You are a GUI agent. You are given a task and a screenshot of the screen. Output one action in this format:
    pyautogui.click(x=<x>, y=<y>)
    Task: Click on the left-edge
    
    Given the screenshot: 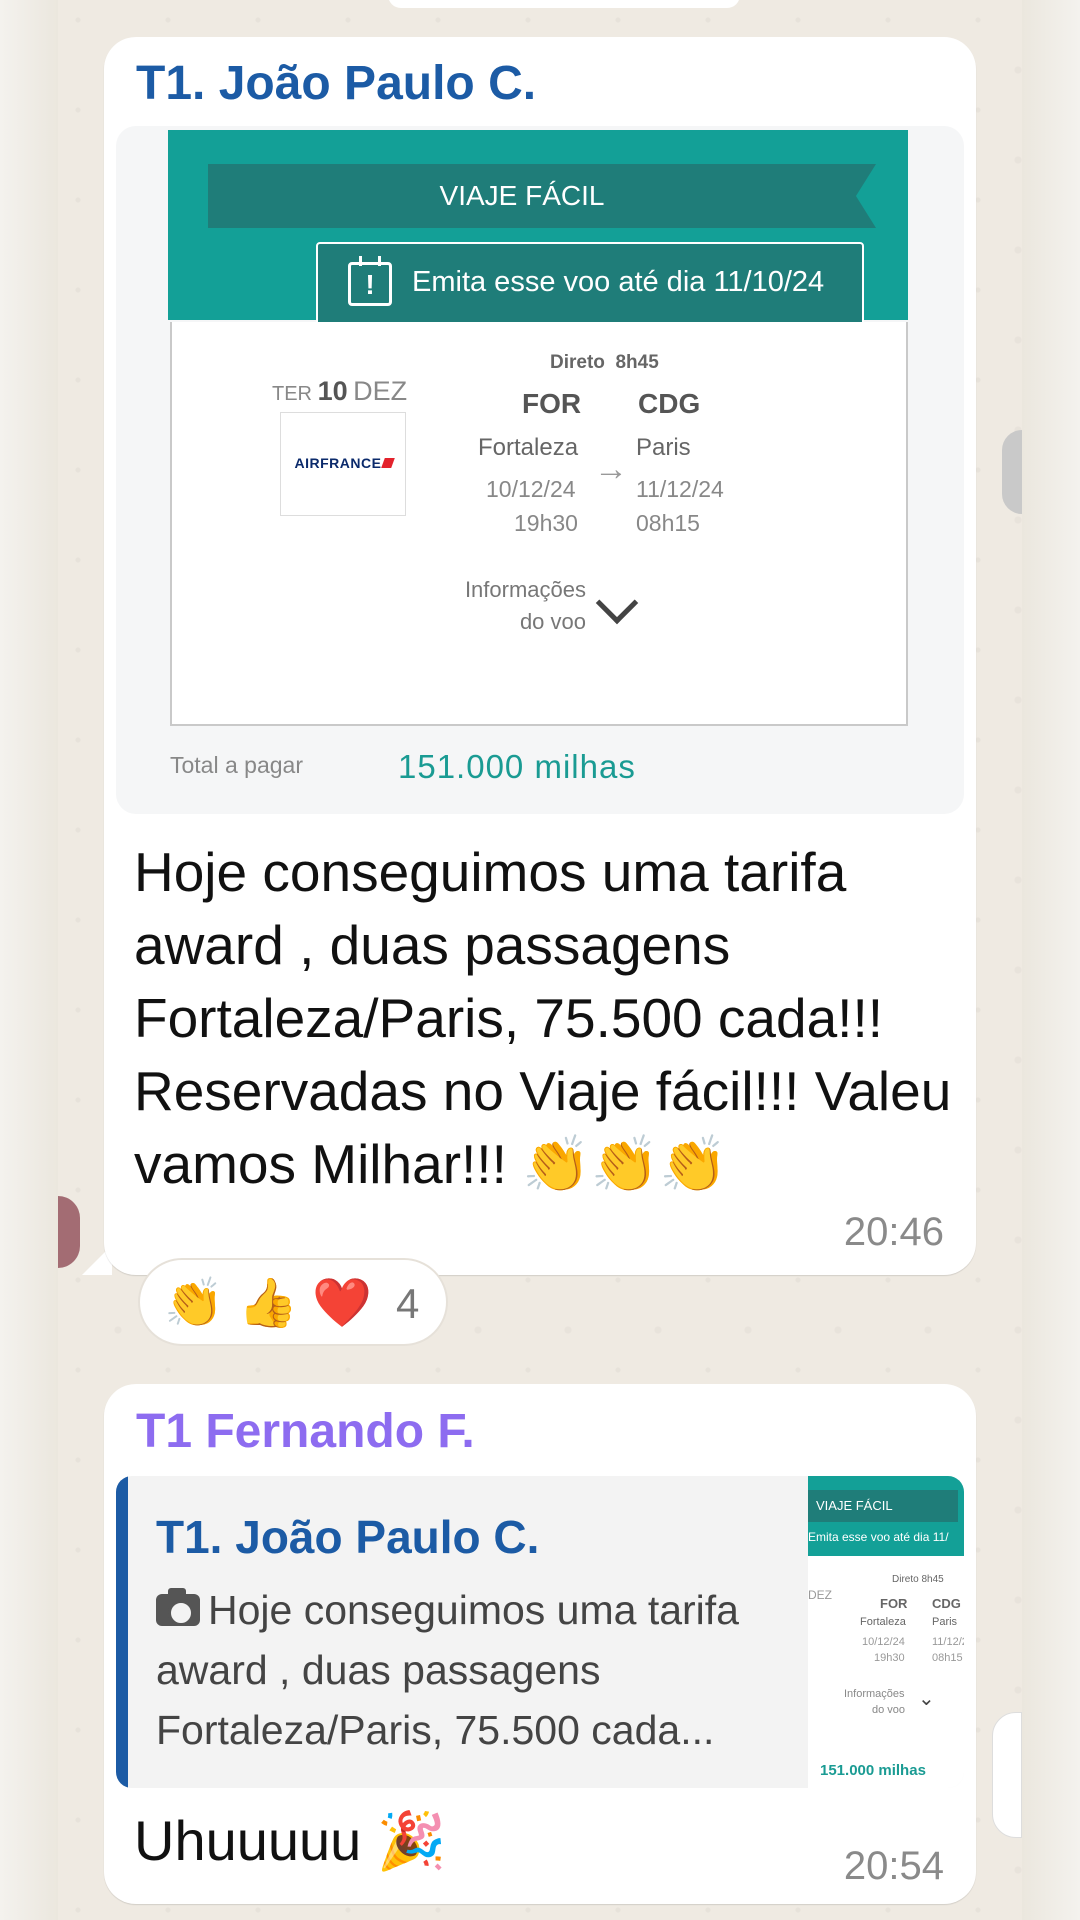 What is the action you would take?
    pyautogui.click(x=29, y=960)
    